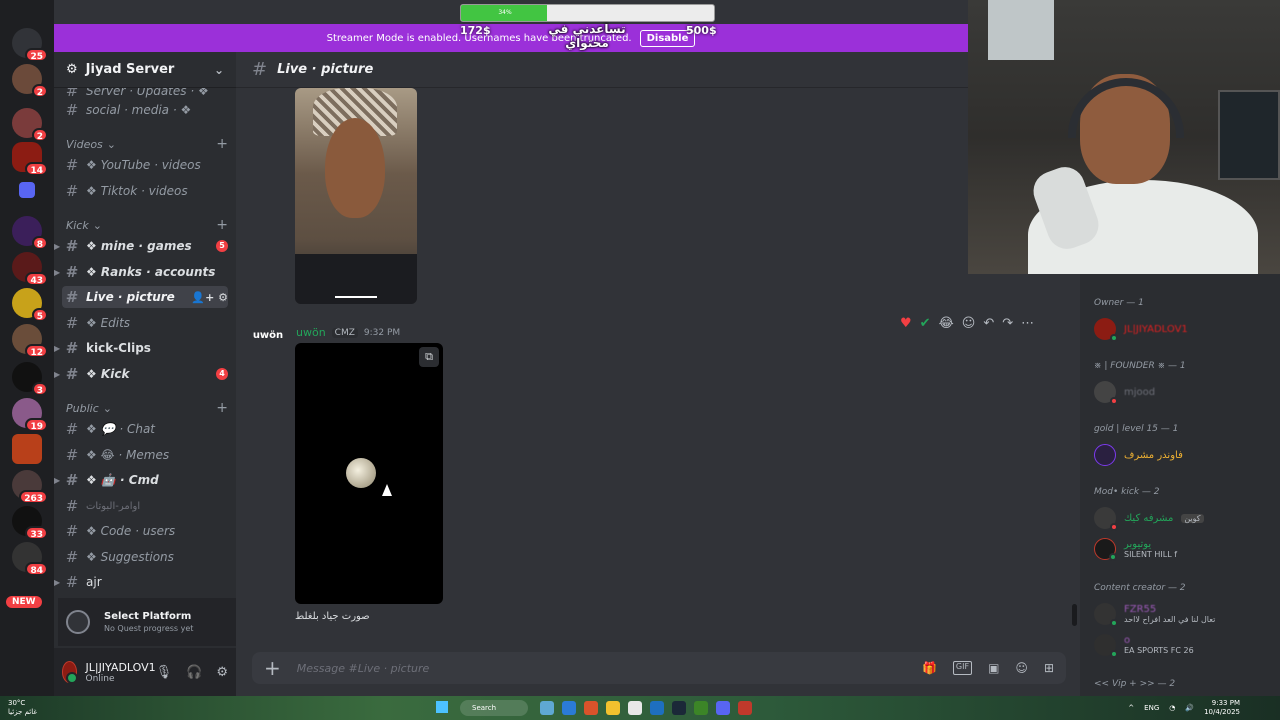 The height and width of the screenshot is (720, 1280). I want to click on folder-icon, so click(27, 190).